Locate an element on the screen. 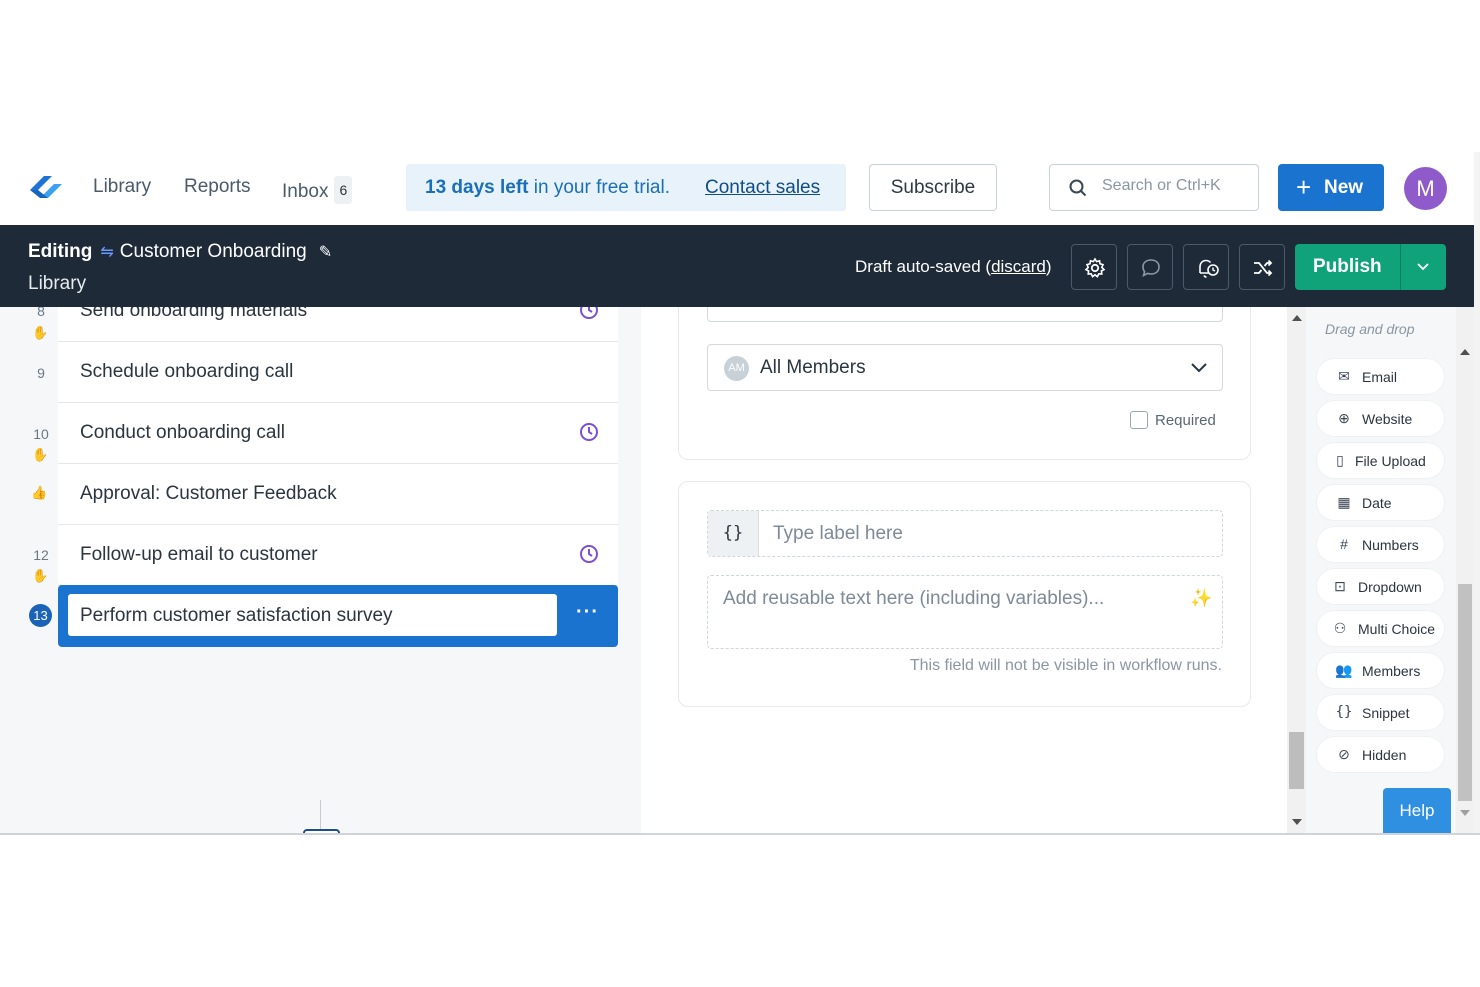 This screenshot has height=987, width=1480. gear-icon is located at coordinates (1095, 267).